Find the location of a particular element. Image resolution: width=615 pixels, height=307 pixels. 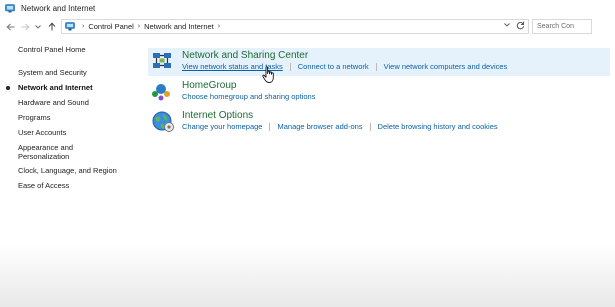

category-links: Choose homegroup and sharing options is located at coordinates (248, 97).